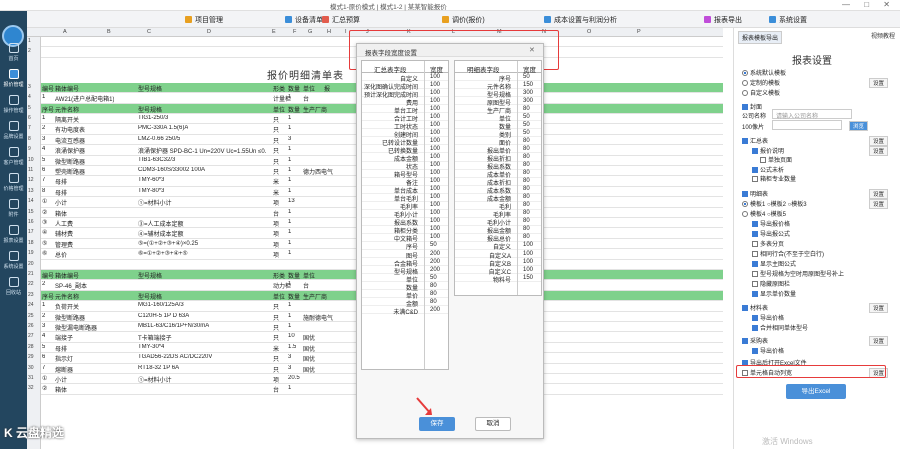 This screenshot has width=900, height=449. What do you see at coordinates (70, 129) in the screenshot?
I see `table-cell: 有功电度表` at bounding box center [70, 129].